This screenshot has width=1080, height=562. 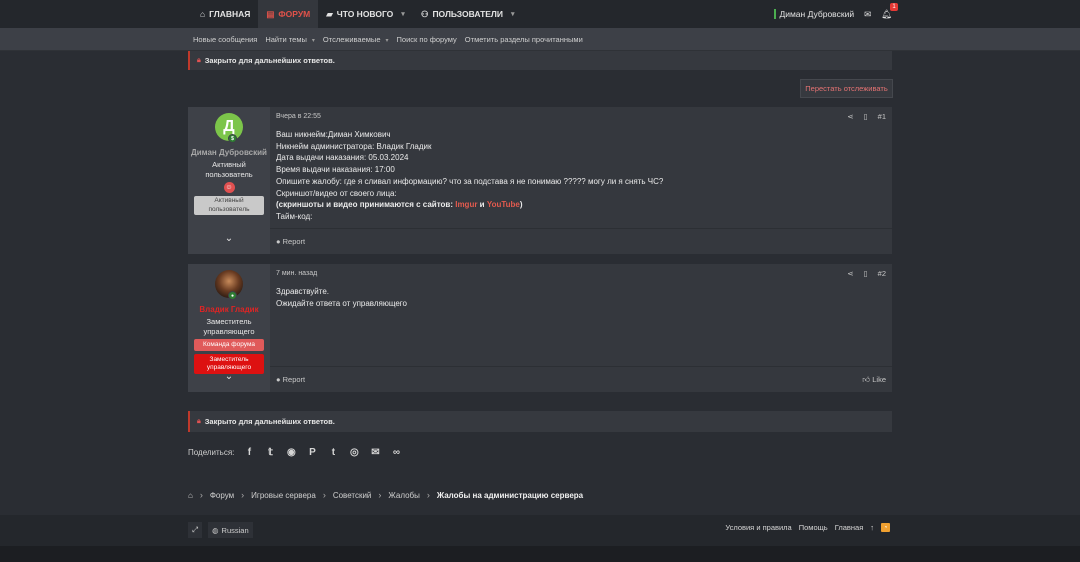 What do you see at coordinates (229, 169) in the screenshot?
I see `user-title: Активный пользователь` at bounding box center [229, 169].